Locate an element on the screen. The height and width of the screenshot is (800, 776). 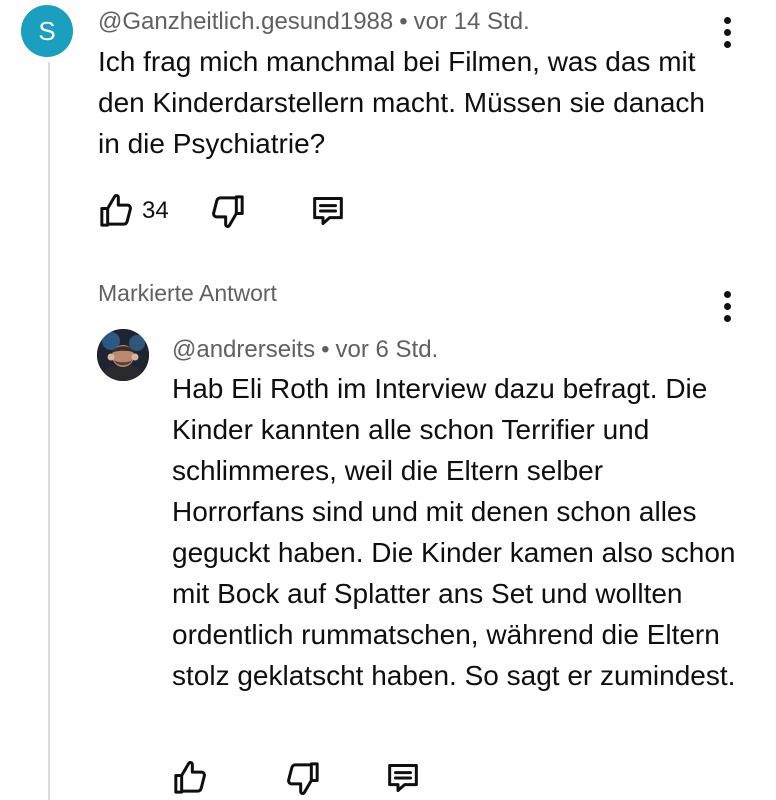
thread-line is located at coordinates (49, 431).